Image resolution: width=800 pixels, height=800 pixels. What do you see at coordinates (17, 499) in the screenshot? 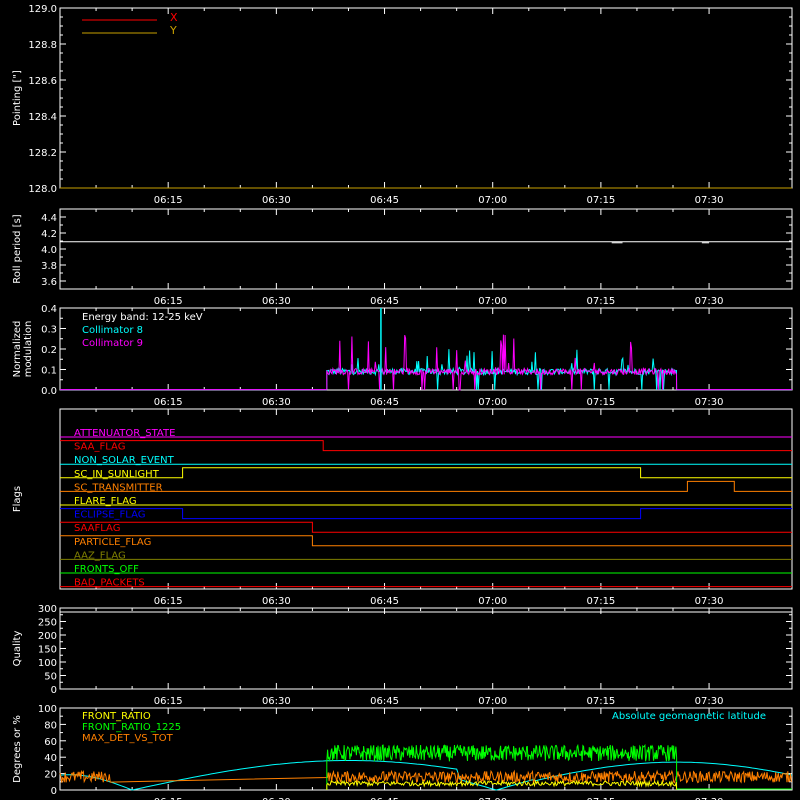
I see `y-axis-label: Flags` at bounding box center [17, 499].